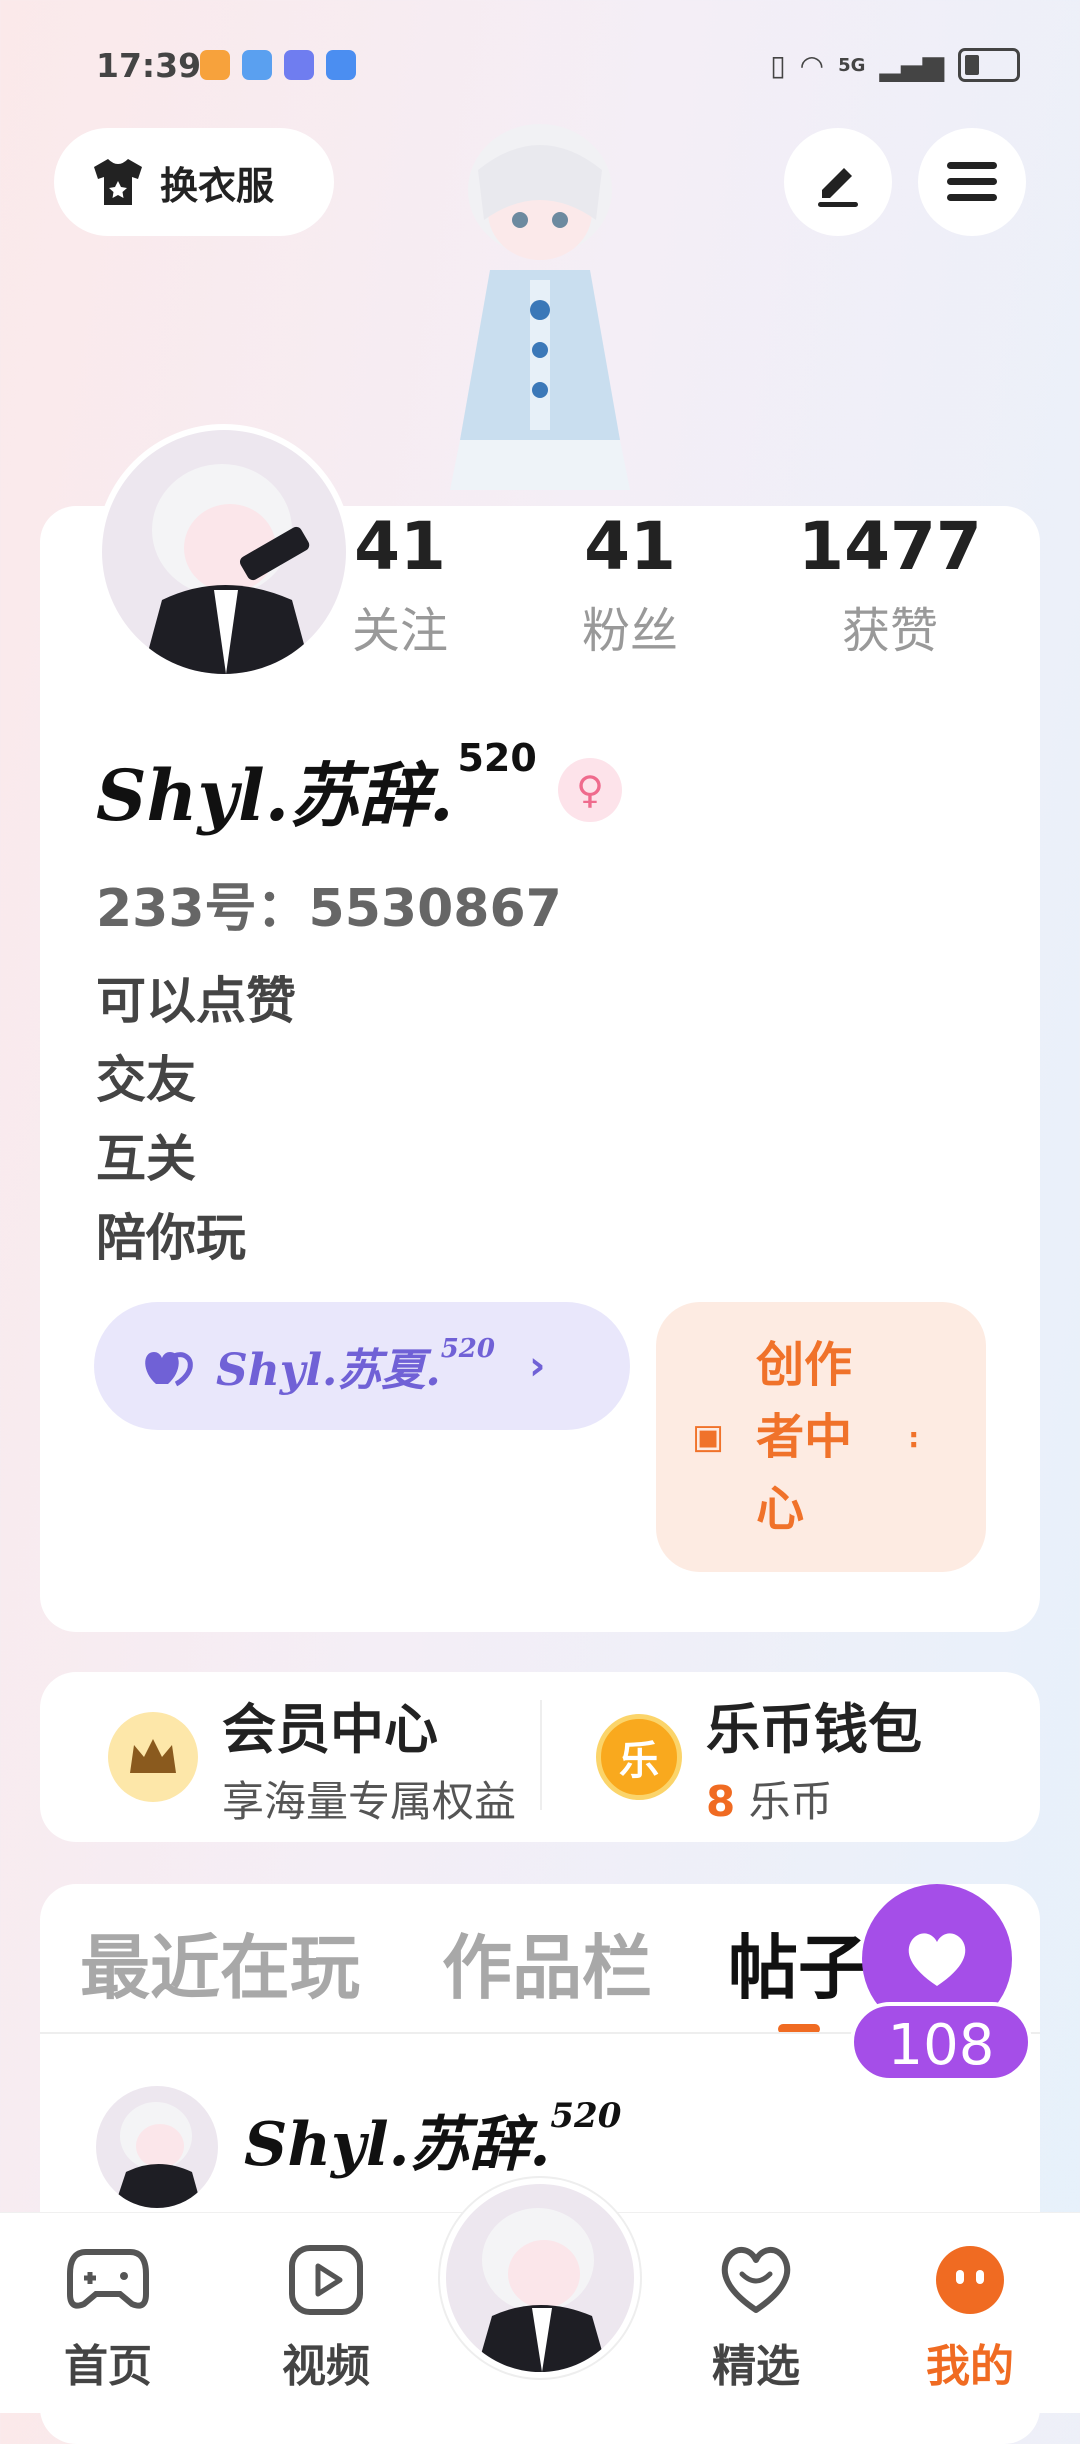 This screenshot has width=1080, height=2444. Describe the element at coordinates (157, 2147) in the screenshot. I see `post-author-avatar` at that location.